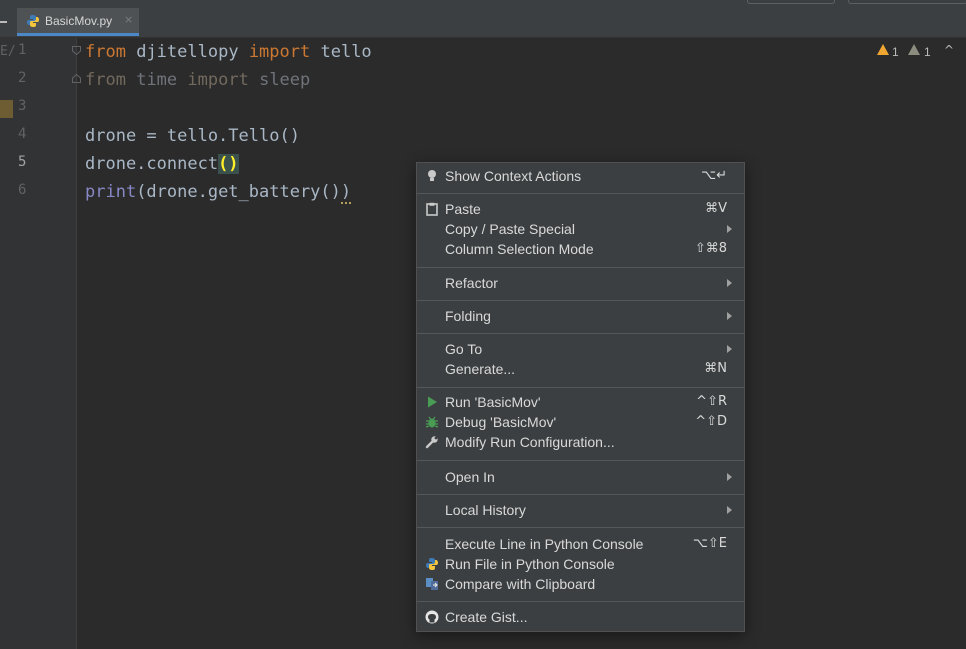  I want to click on change-marker, so click(6, 109).